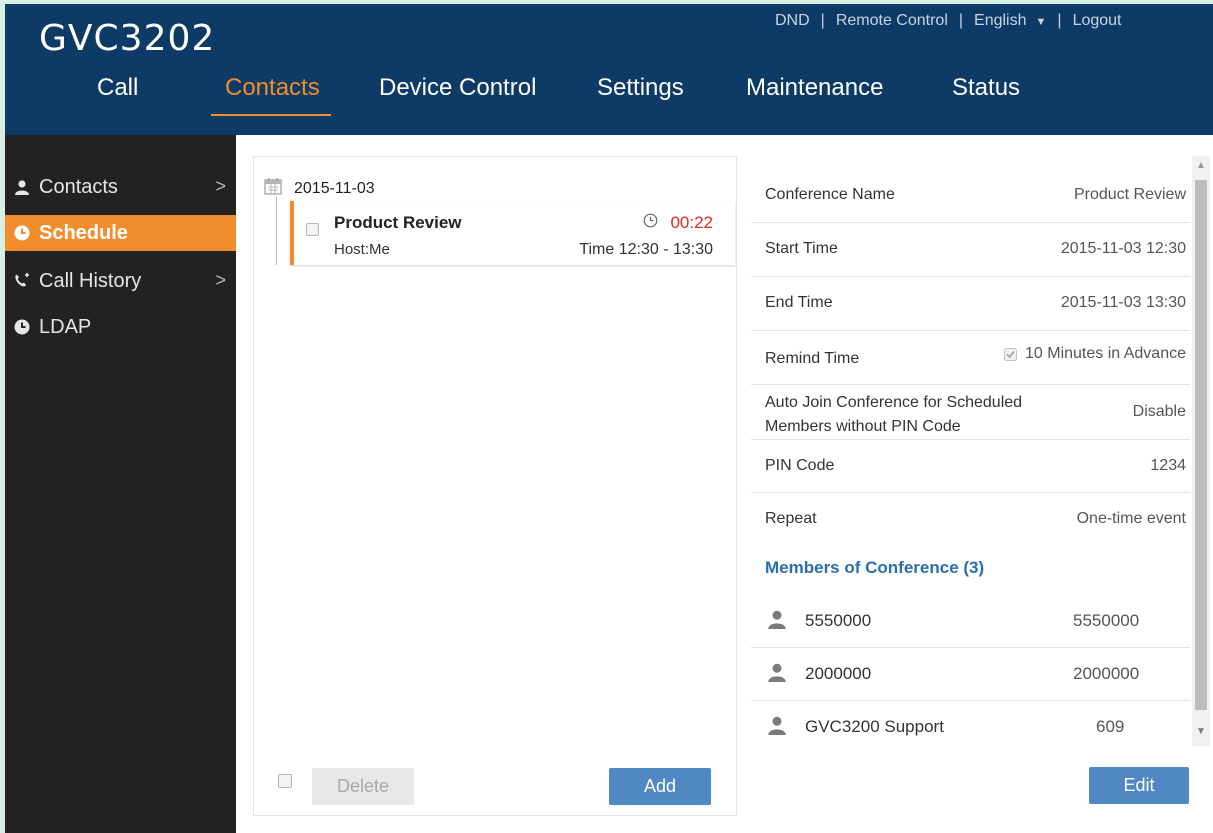 The image size is (1213, 833). I want to click on select-all-checkbox, so click(285, 783).